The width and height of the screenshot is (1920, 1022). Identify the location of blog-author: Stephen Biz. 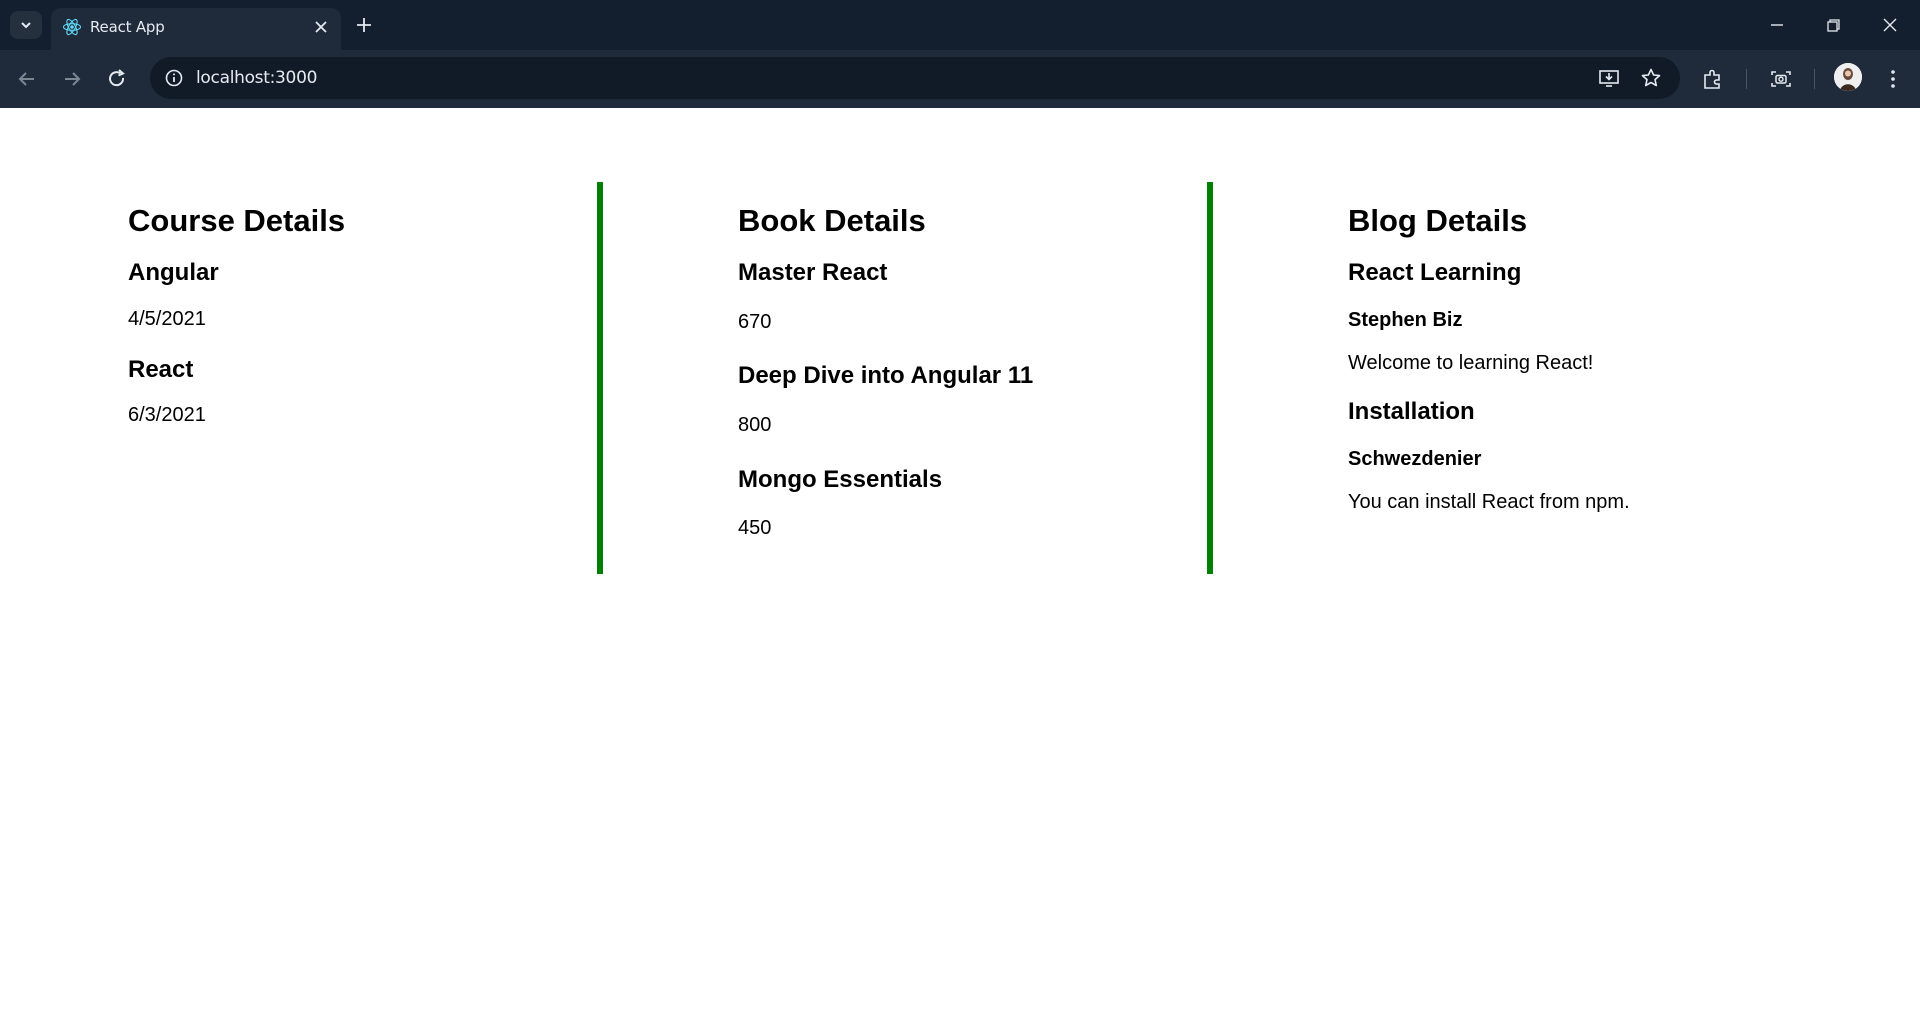
(1405, 320).